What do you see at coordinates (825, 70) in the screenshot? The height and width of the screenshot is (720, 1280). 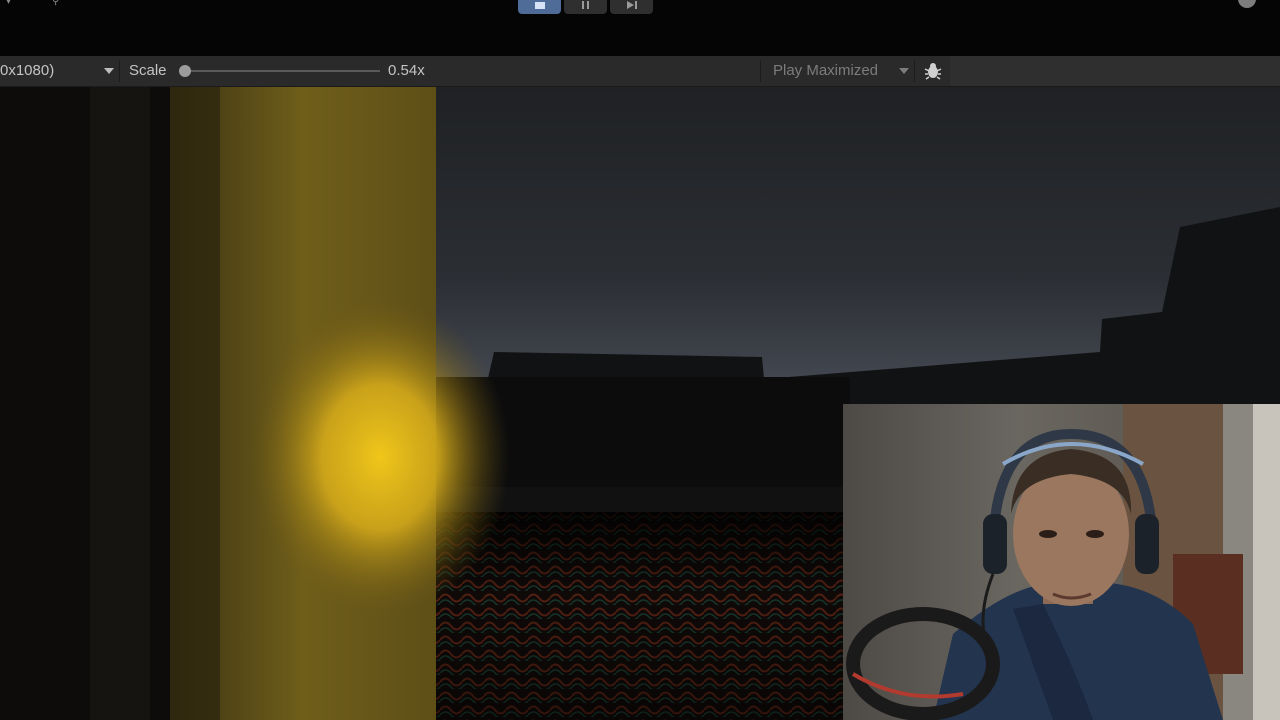 I see `play-mode-dropdown: Play Maximized` at bounding box center [825, 70].